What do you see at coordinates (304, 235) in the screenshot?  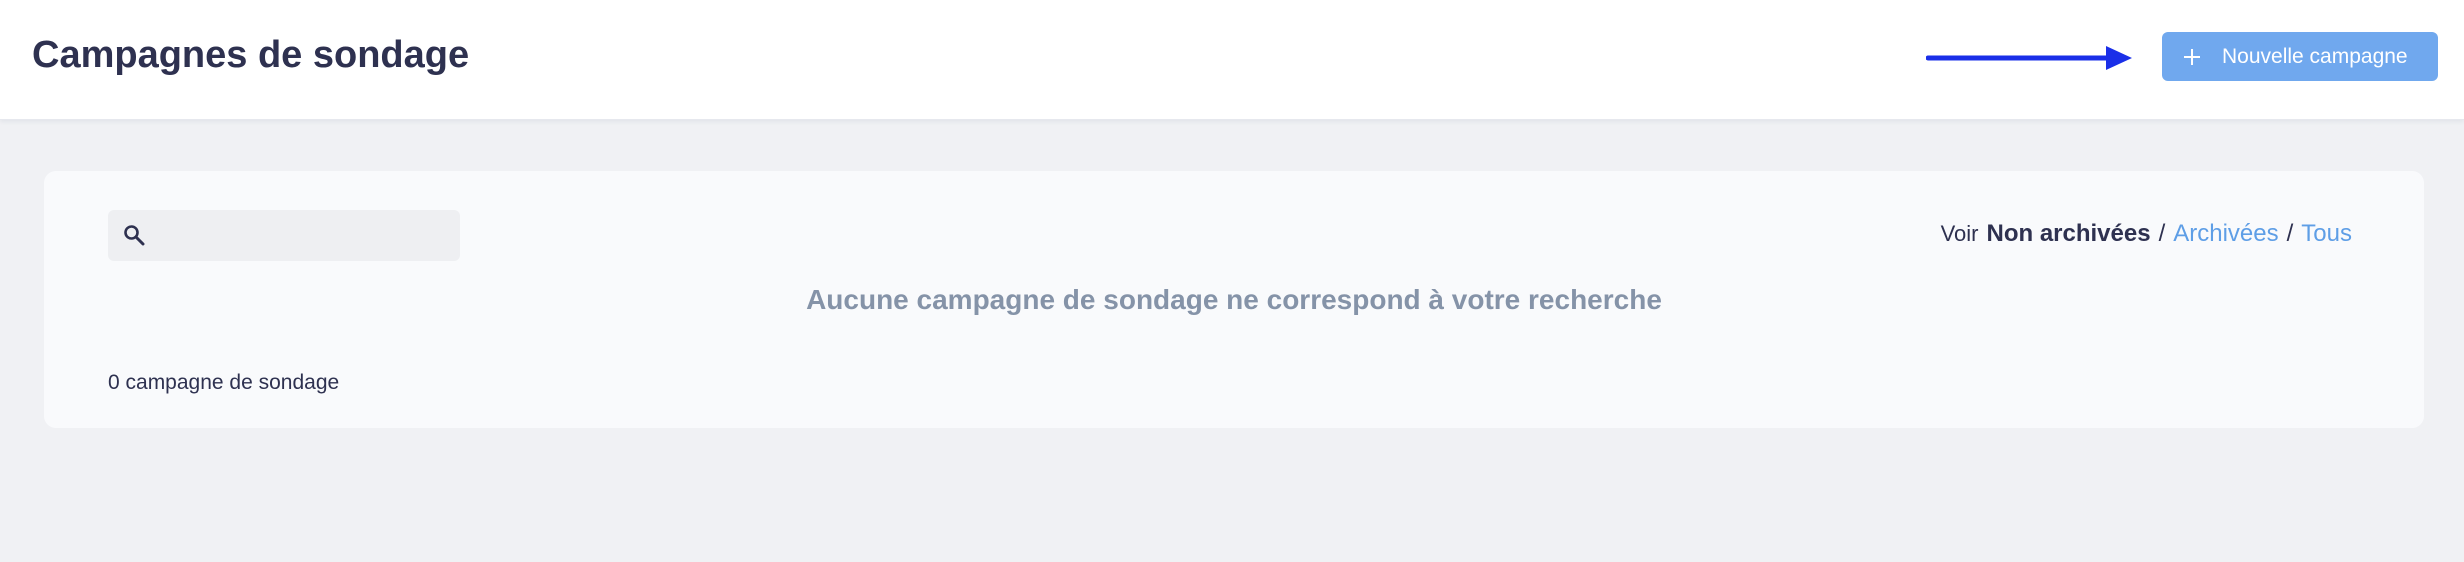 I see `search-input` at bounding box center [304, 235].